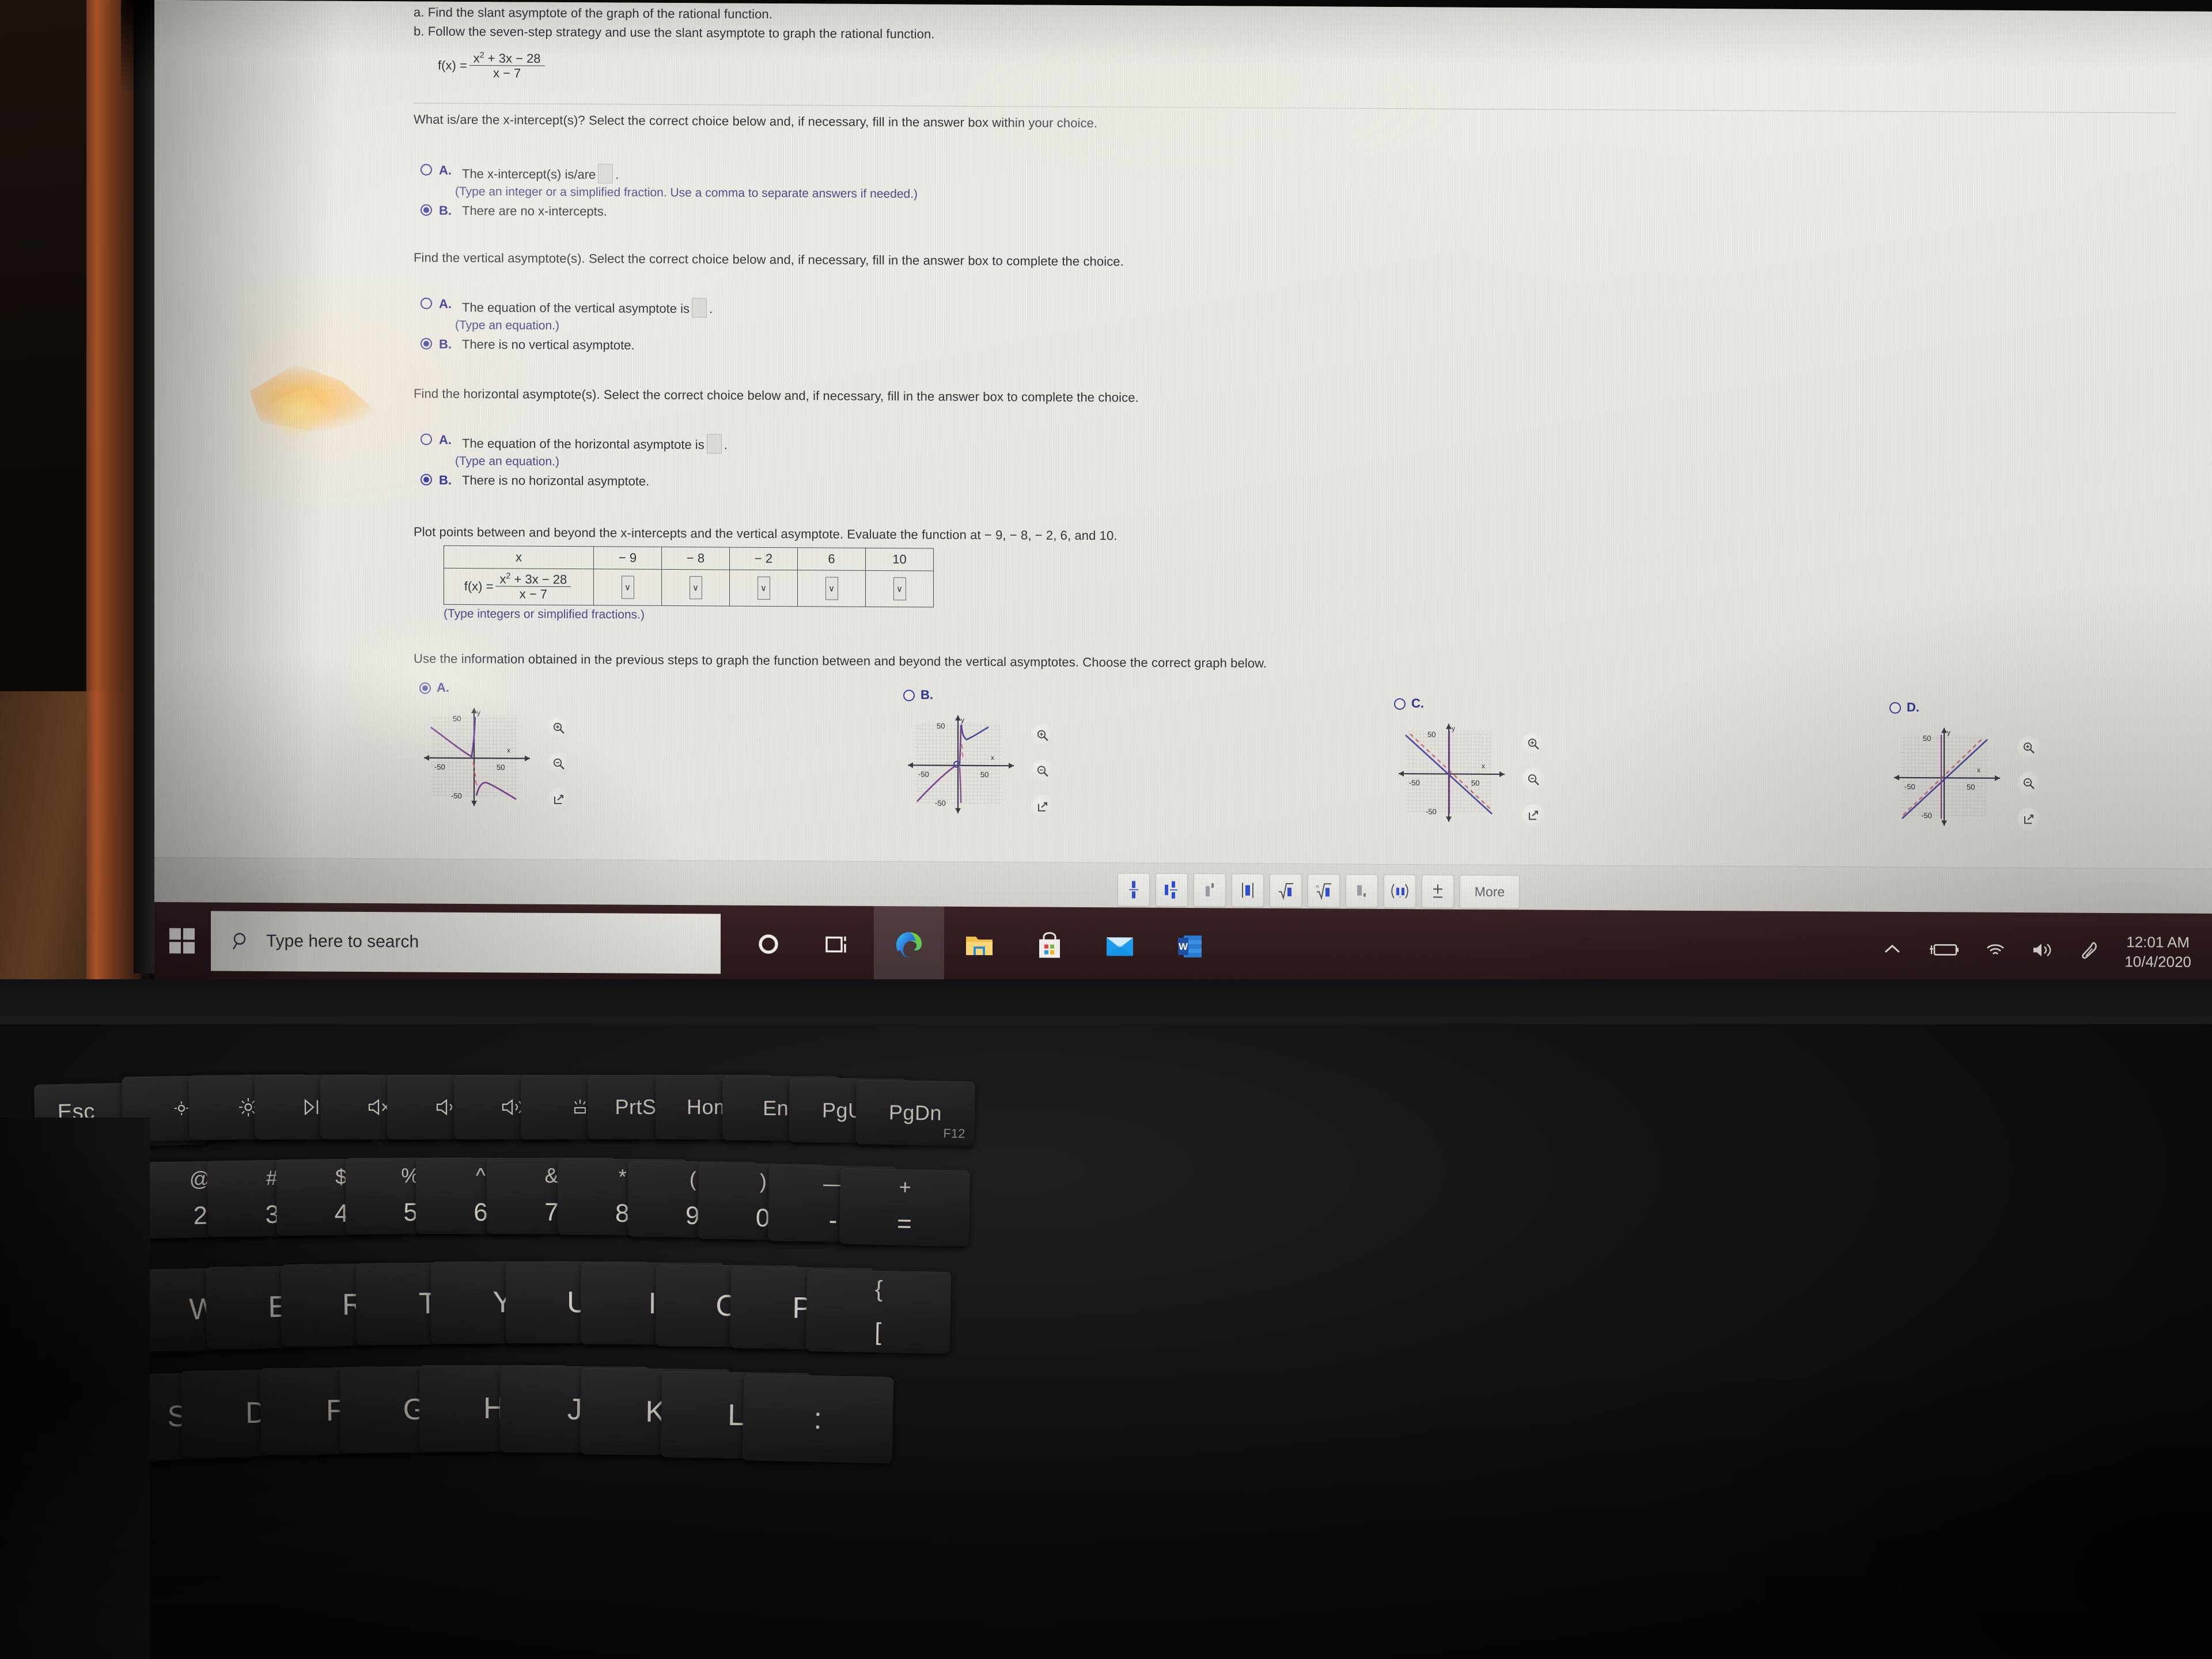 This screenshot has height=1659, width=2212. I want to click on horizontal-asymptote-answer-box, so click(714, 444).